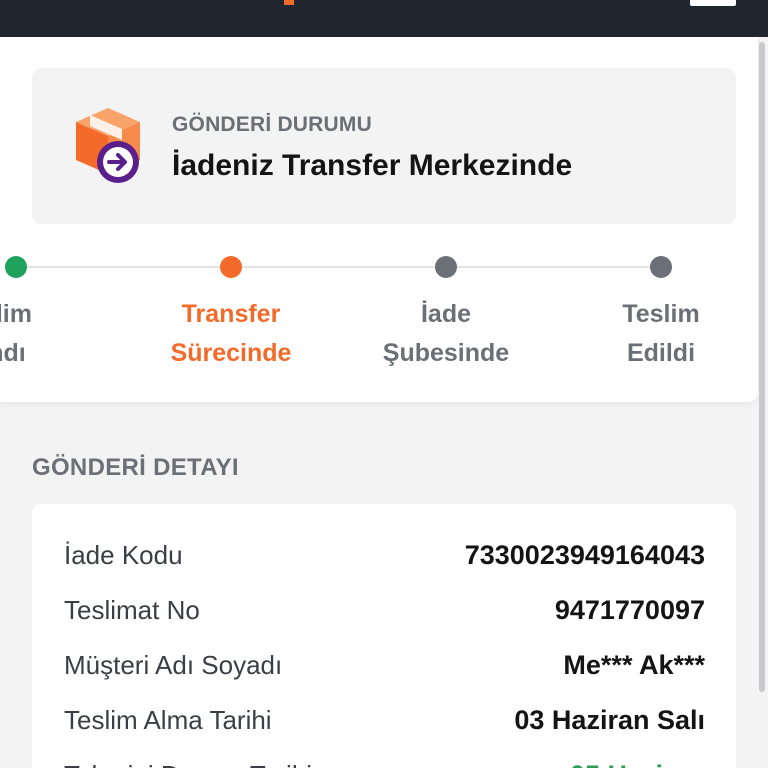 This screenshot has width=768, height=768. I want to click on details-section-title: GÖNDERİ DETAYI, so click(135, 467).